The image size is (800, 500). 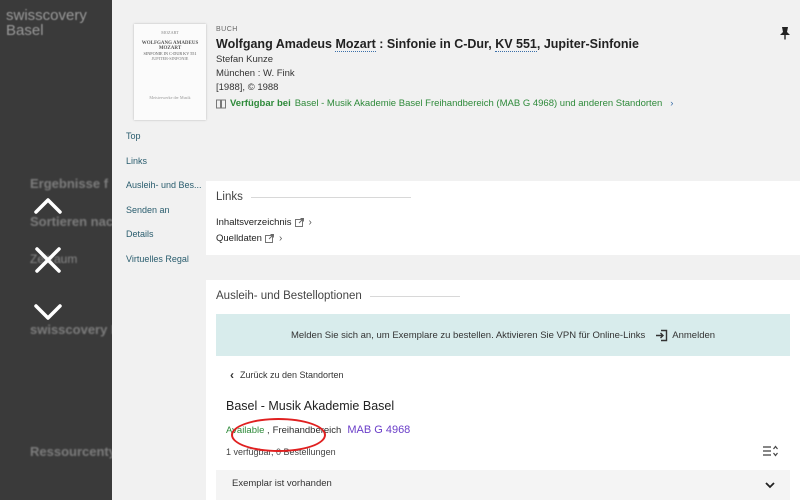 I want to click on record-publisher: München : W. Fink, so click(x=255, y=73).